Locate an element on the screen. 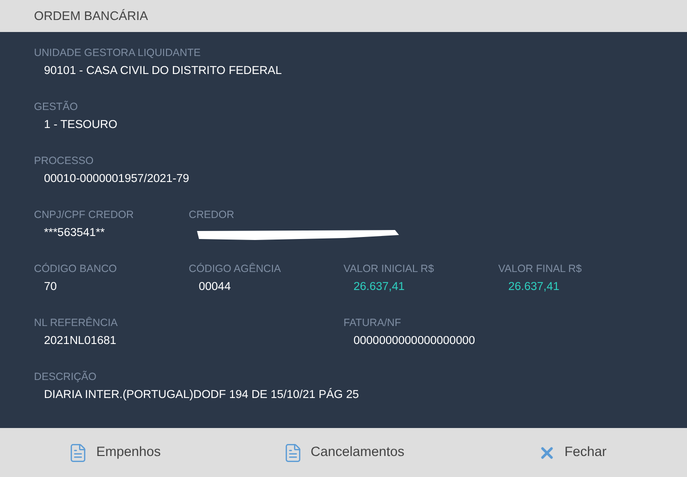  field-label: NL REFERÊNCIA is located at coordinates (76, 323).